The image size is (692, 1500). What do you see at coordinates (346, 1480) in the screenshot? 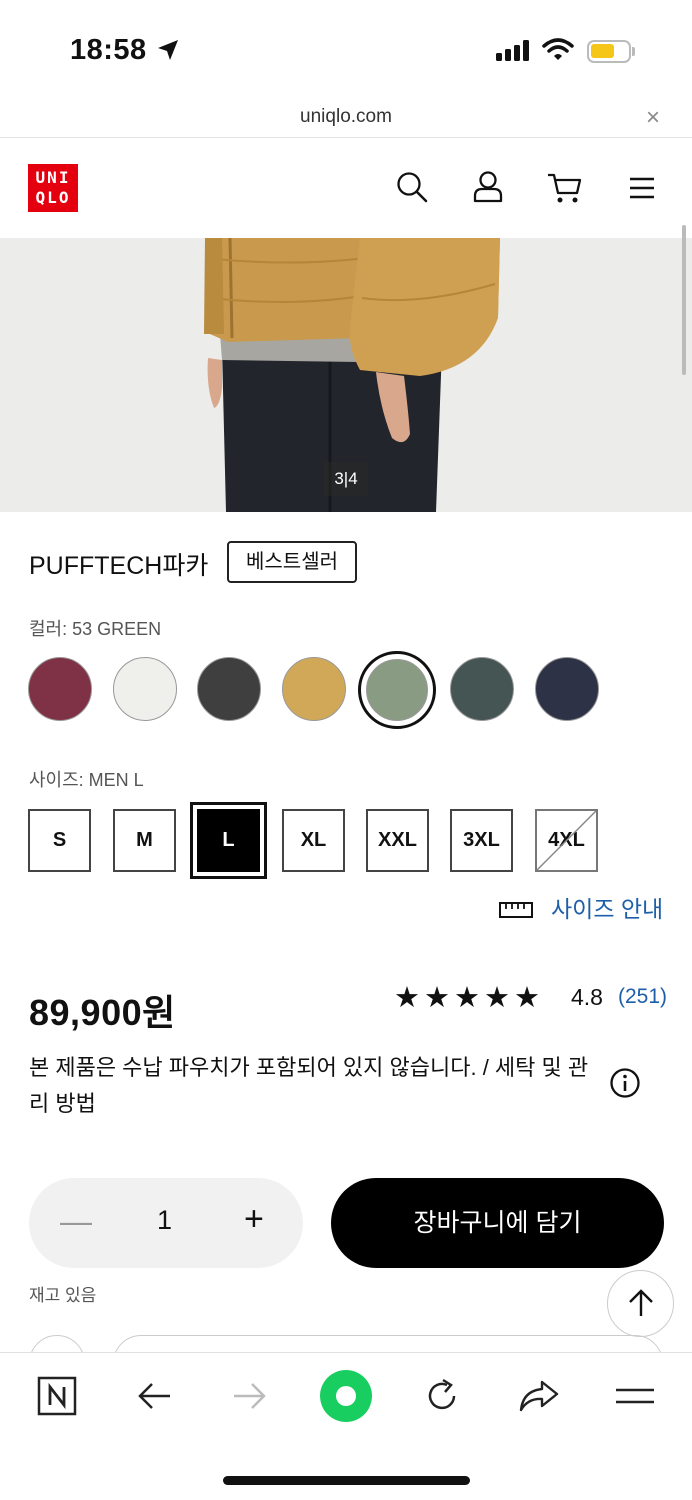
I see `home-indicator` at bounding box center [346, 1480].